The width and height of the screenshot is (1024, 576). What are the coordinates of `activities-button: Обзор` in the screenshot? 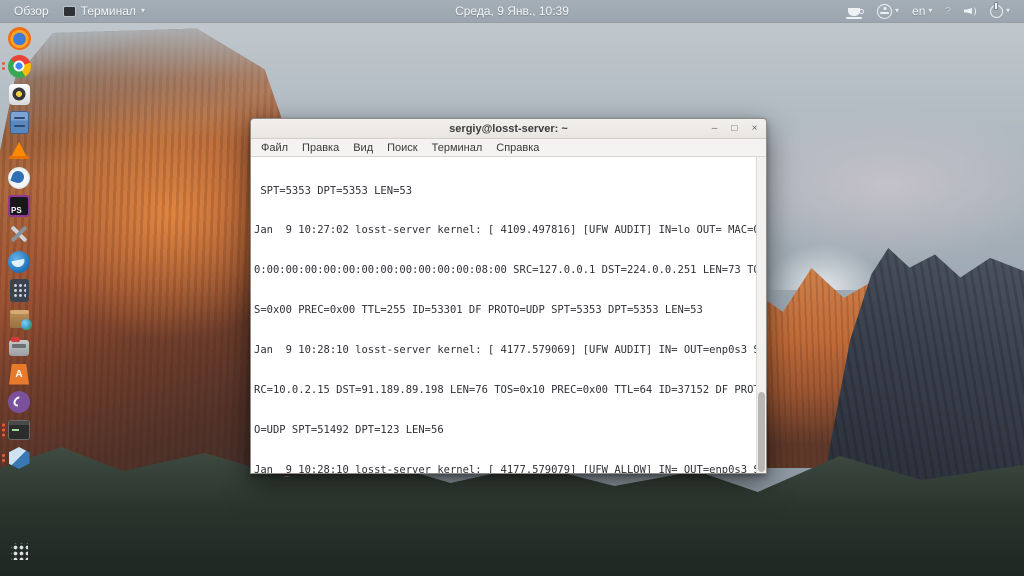 It's located at (31, 11).